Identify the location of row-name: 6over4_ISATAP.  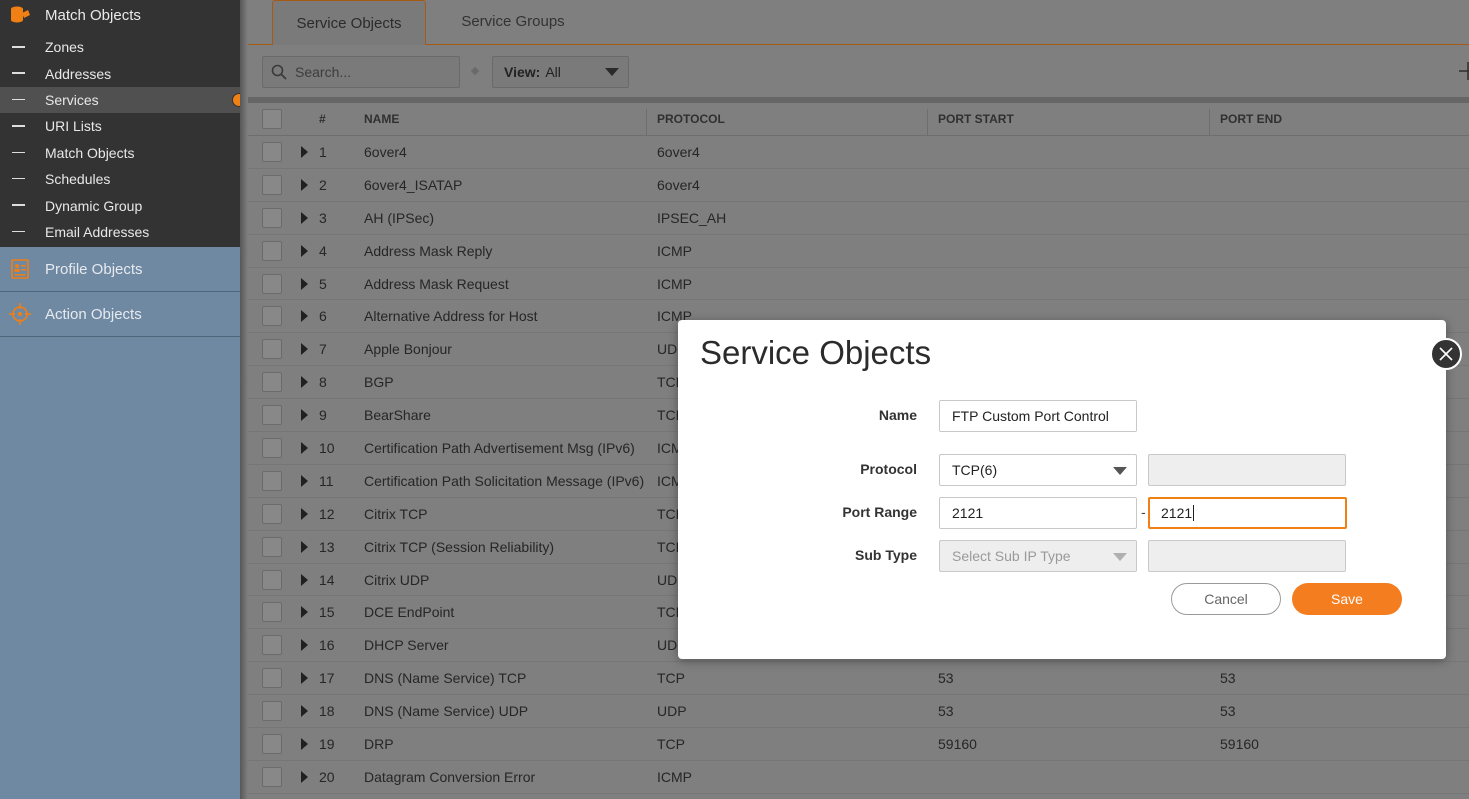
(413, 184).